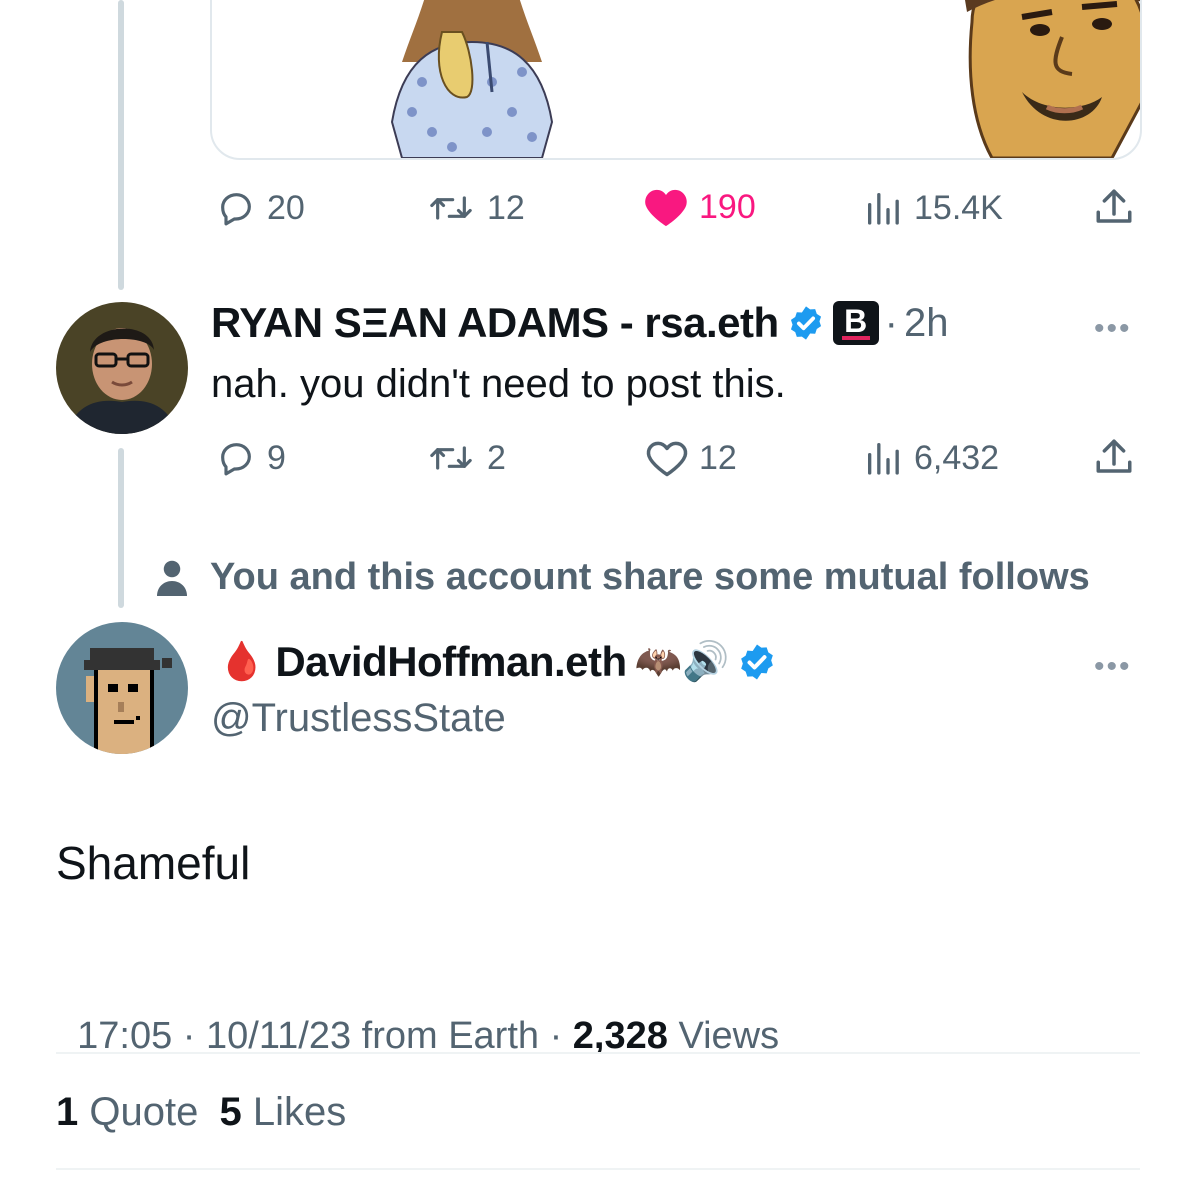 The image size is (1196, 1200). I want to click on blood-drop-emoji: 🩸, so click(242, 662).